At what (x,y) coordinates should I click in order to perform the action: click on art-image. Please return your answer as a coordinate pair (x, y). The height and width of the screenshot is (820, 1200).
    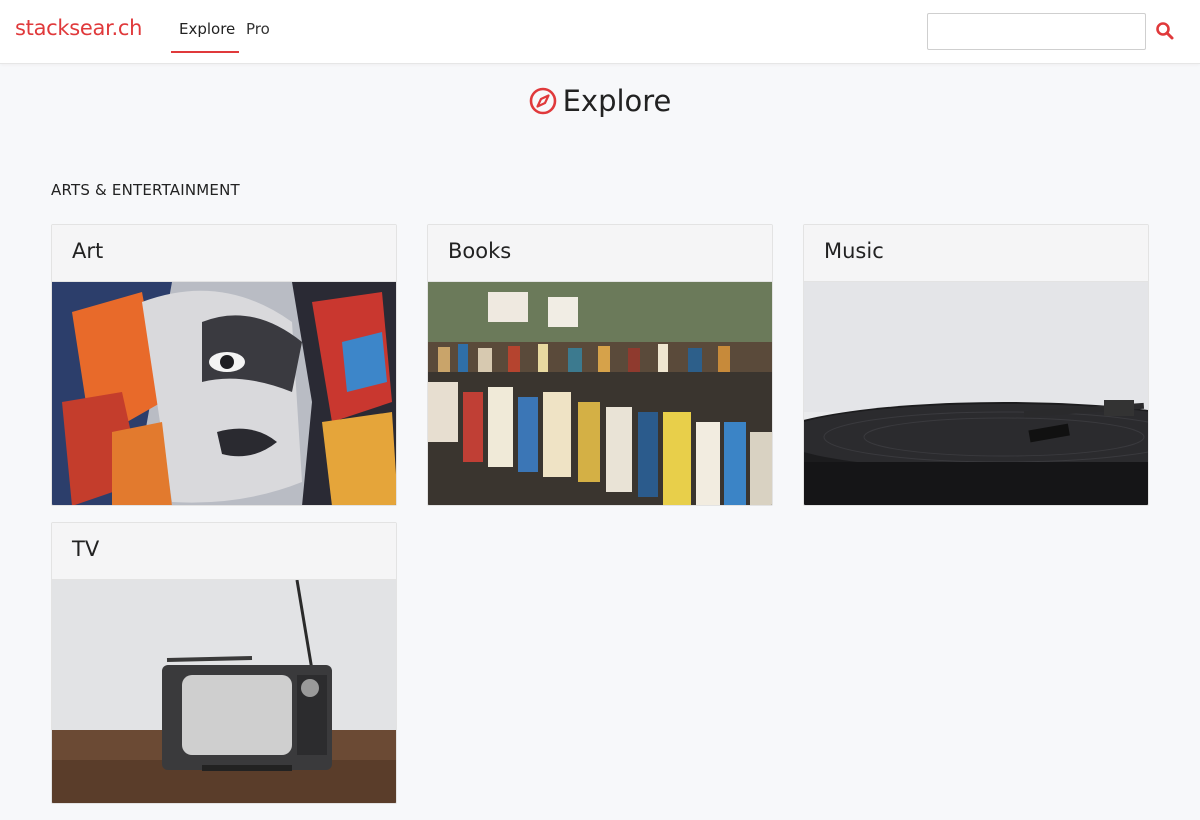
    Looking at the image, I should click on (224, 393).